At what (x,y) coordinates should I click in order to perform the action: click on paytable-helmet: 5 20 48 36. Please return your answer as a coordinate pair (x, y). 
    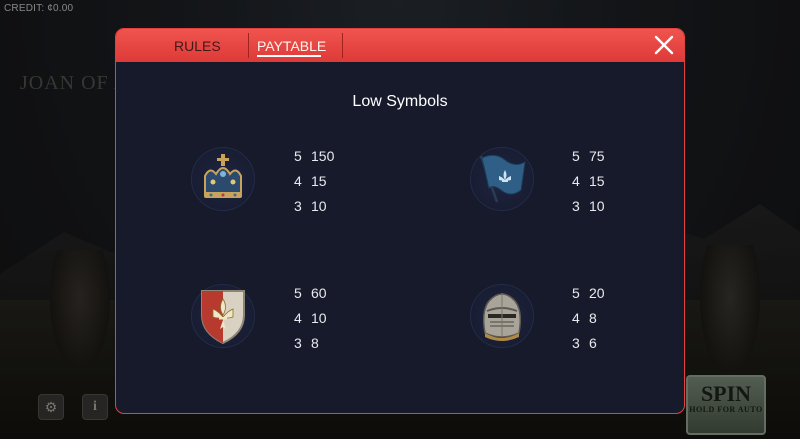
    Looking at the image, I should click on (588, 318).